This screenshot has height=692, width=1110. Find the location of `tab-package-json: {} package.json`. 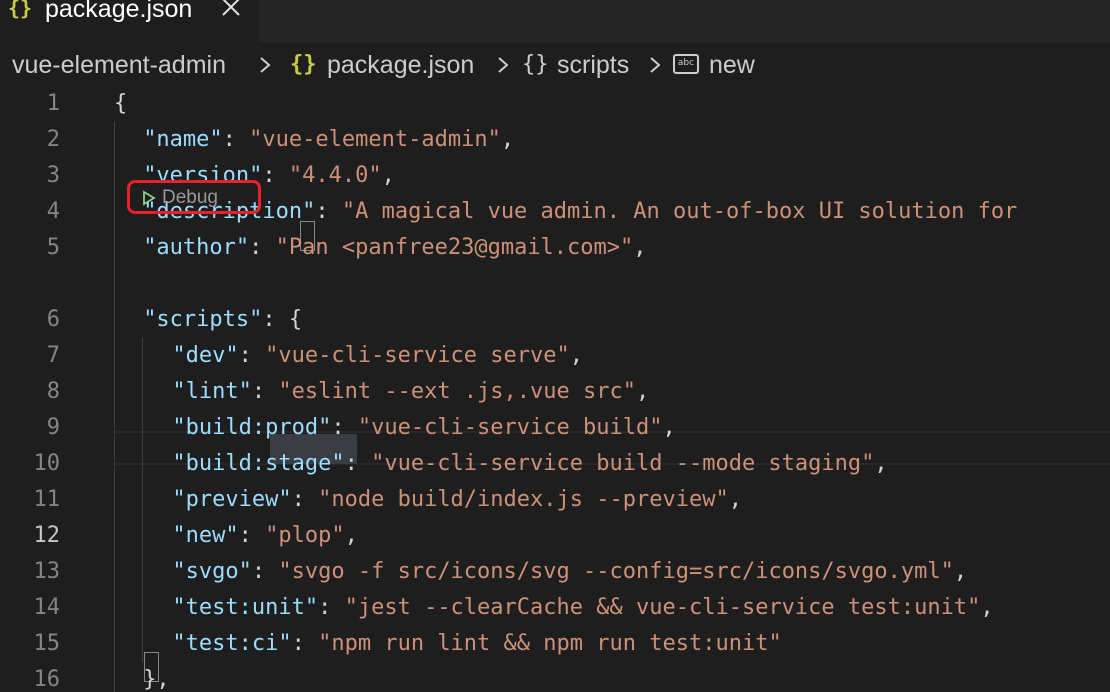

tab-package-json: {} package.json is located at coordinates (129, 21).